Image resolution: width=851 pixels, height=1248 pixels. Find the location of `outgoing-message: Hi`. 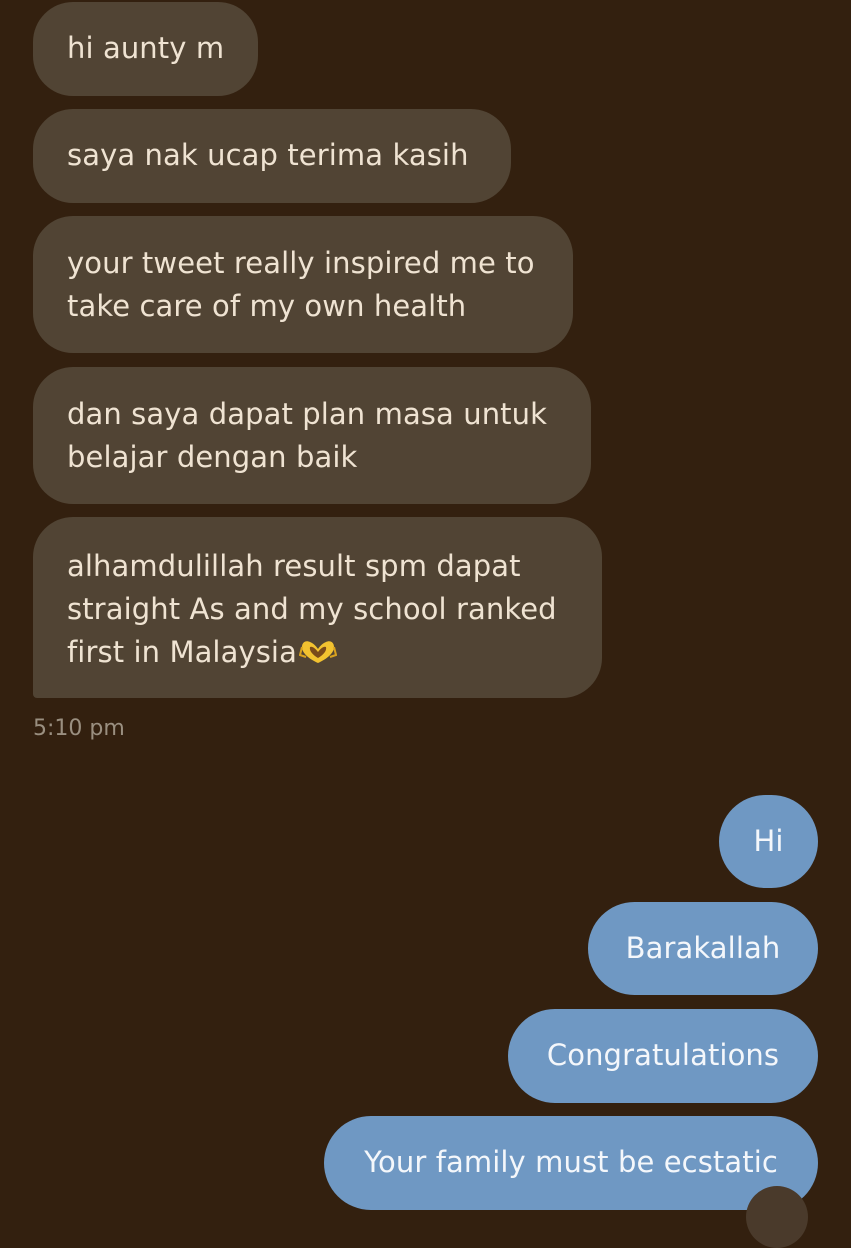

outgoing-message: Hi is located at coordinates (768, 841).